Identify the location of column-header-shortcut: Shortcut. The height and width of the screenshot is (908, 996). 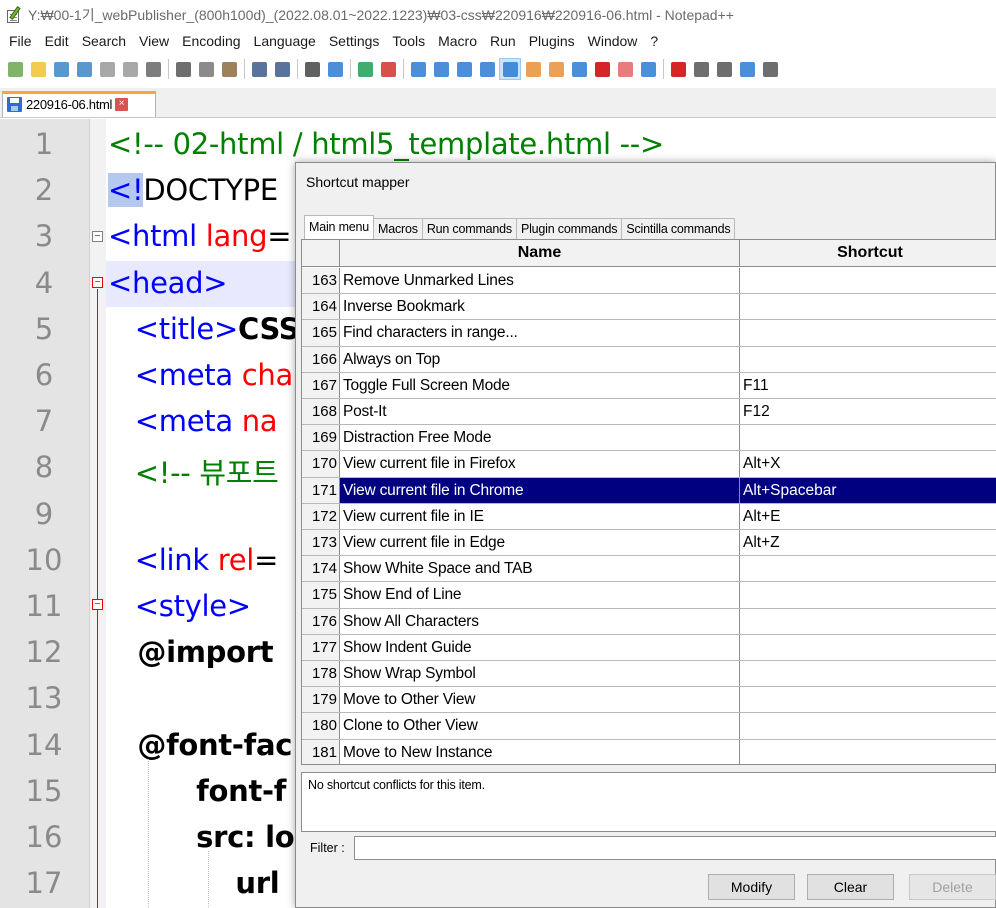
(868, 253).